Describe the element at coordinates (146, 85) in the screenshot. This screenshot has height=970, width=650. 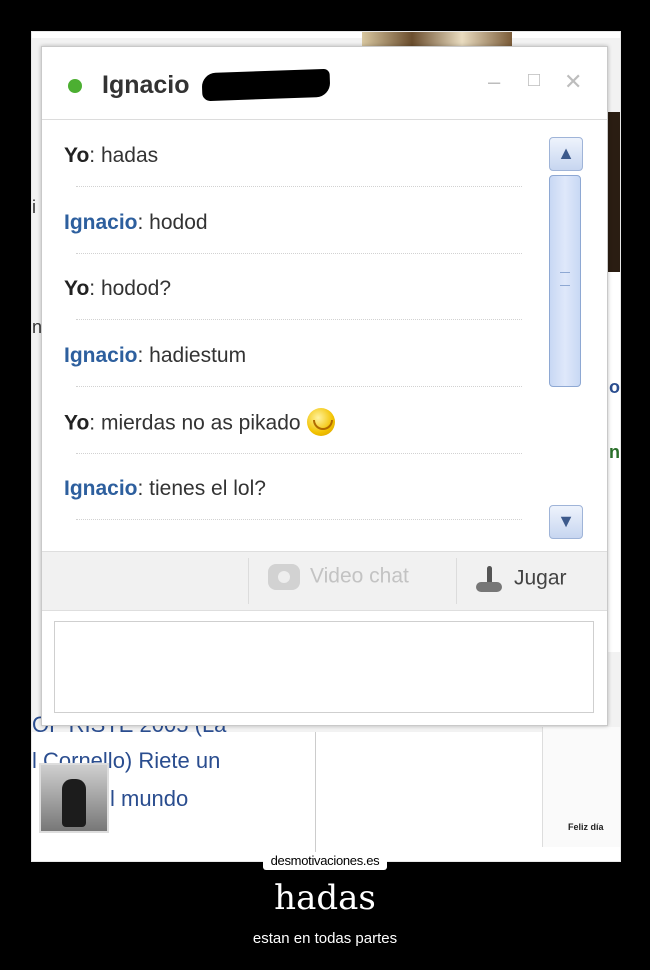
I see `contact-name: Ignacio` at that location.